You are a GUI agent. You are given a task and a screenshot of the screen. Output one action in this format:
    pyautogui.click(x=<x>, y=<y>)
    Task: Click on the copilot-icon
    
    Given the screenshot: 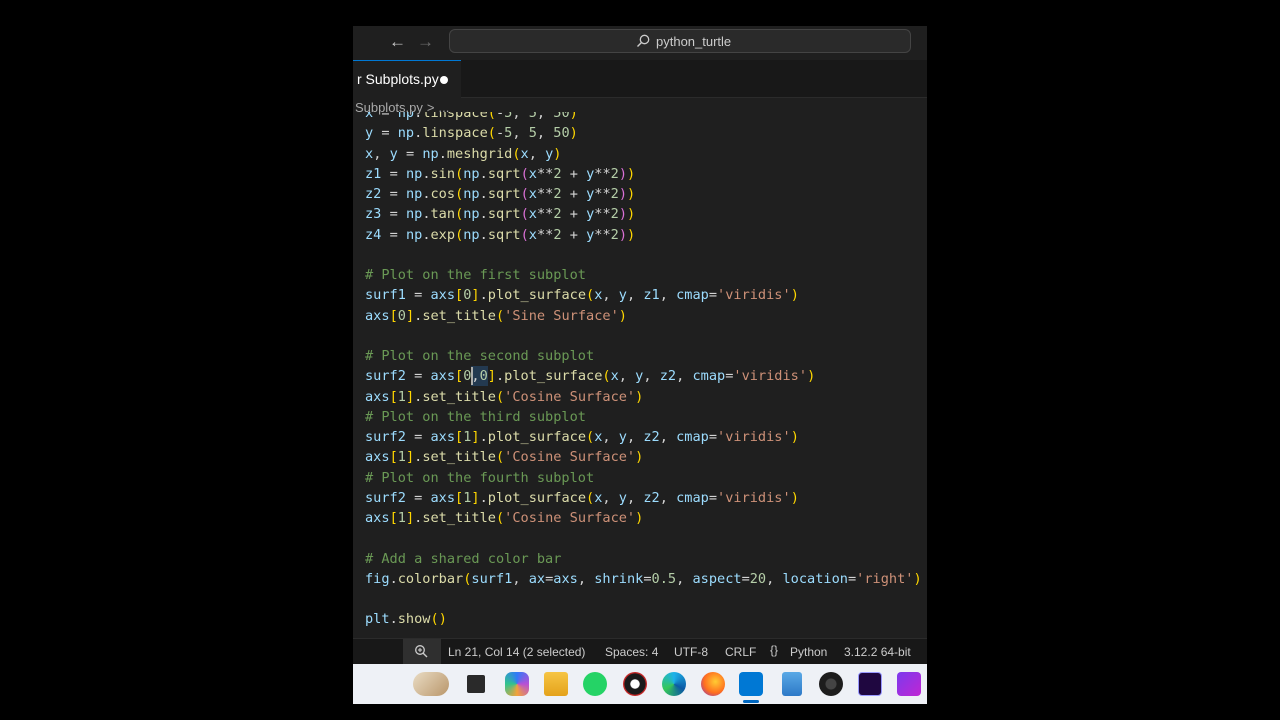 What is the action you would take?
    pyautogui.click(x=517, y=684)
    